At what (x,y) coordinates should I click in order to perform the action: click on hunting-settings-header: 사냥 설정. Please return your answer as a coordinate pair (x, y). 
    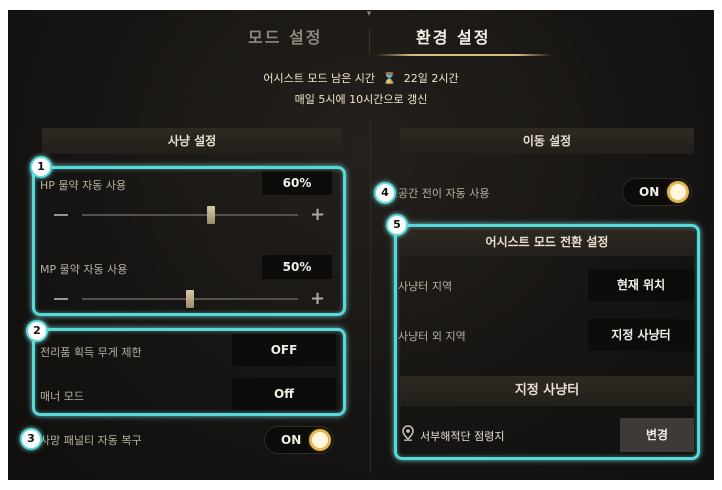
    Looking at the image, I should click on (192, 141).